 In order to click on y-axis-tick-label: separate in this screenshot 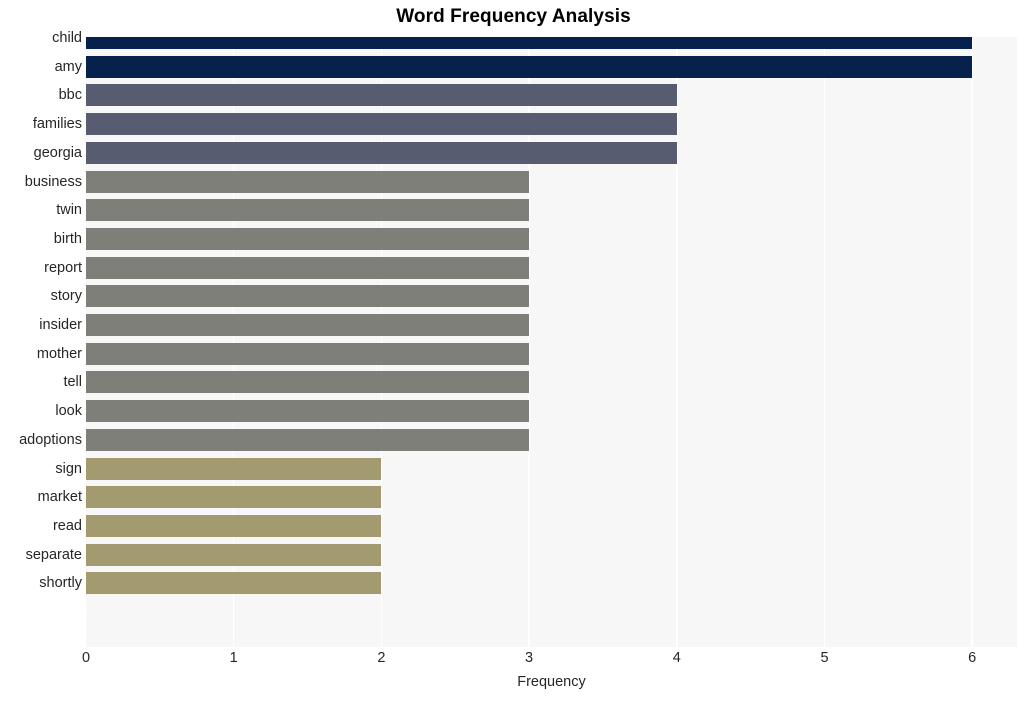, I will do `click(53, 554)`.